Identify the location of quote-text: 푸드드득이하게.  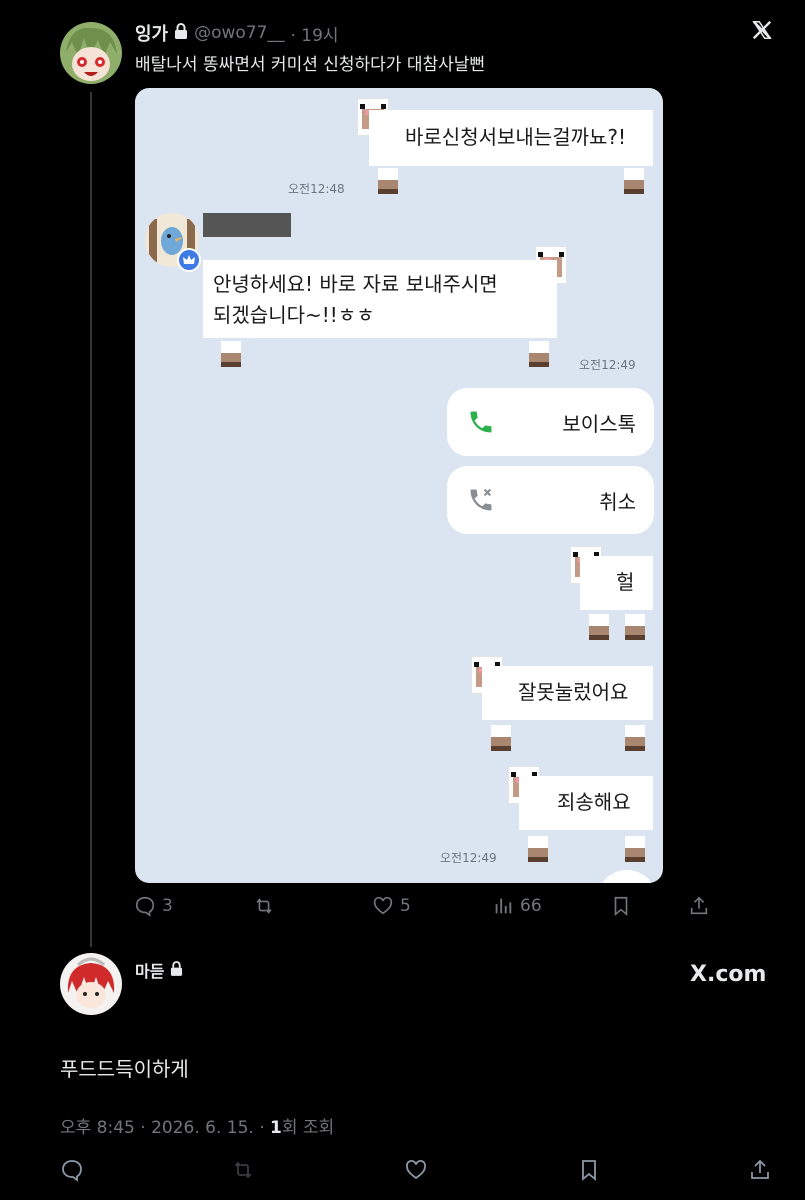
(124, 1069).